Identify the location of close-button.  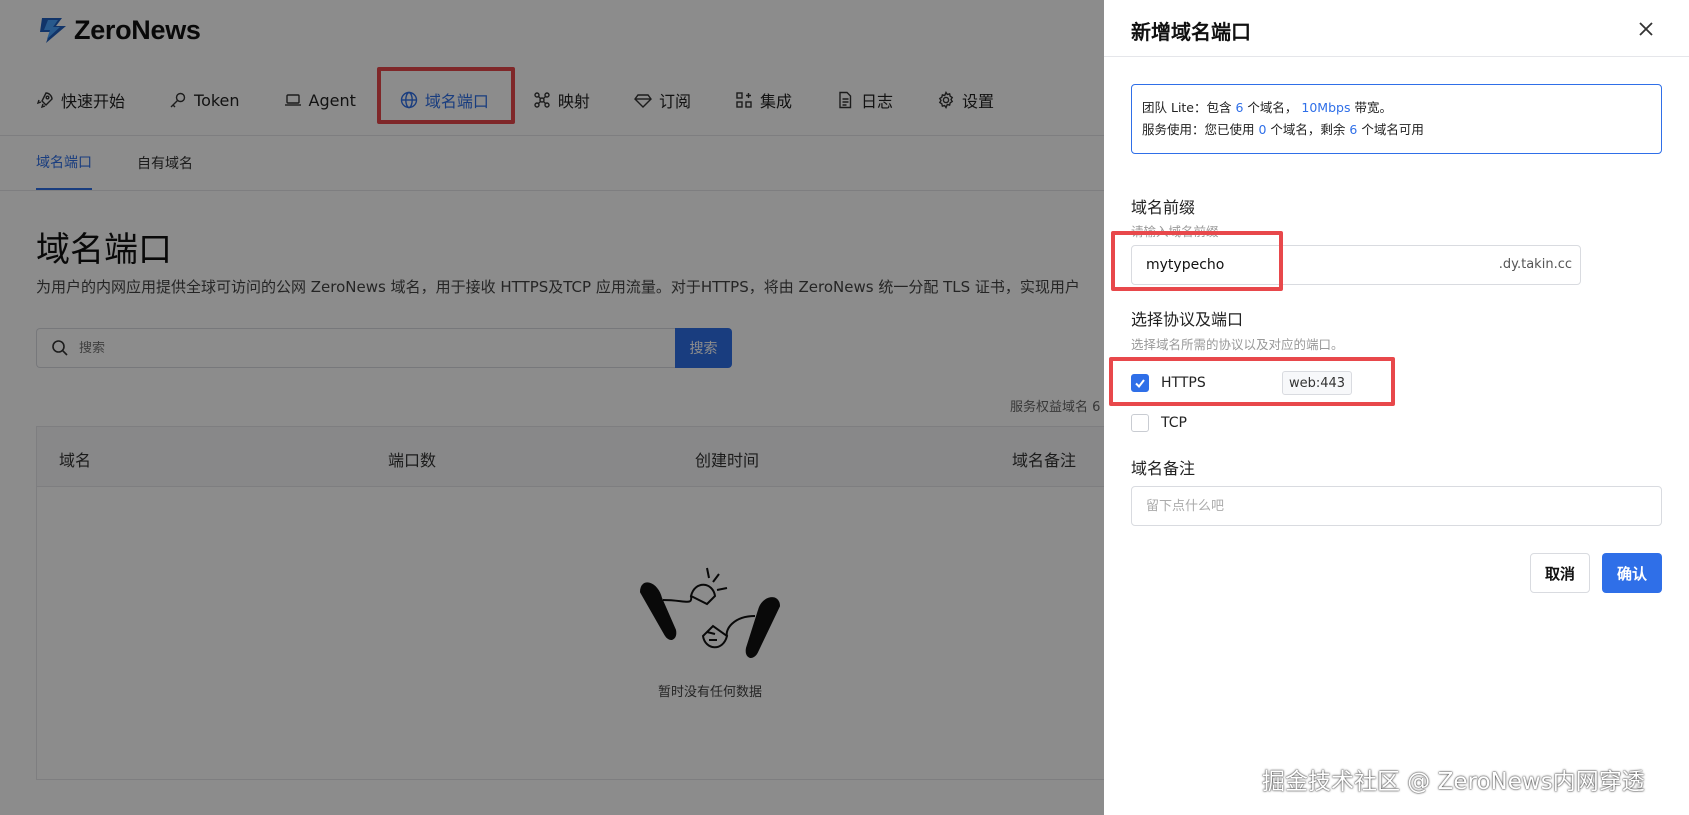
(1646, 29).